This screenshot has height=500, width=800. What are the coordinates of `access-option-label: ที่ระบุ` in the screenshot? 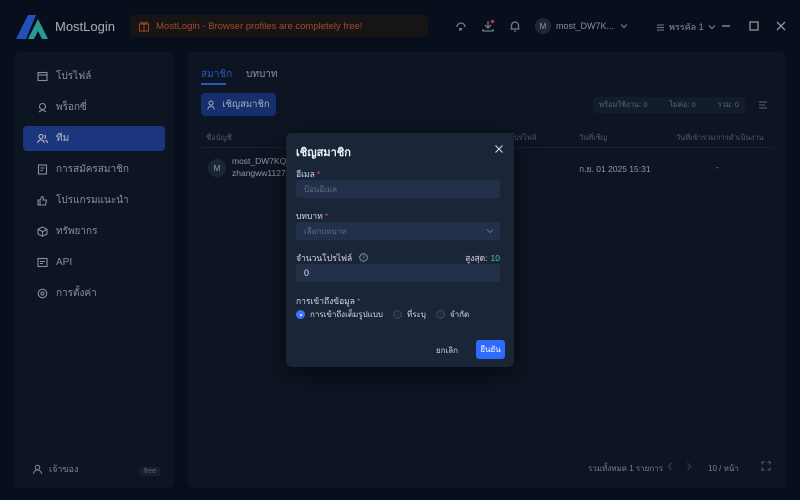 It's located at (416, 314).